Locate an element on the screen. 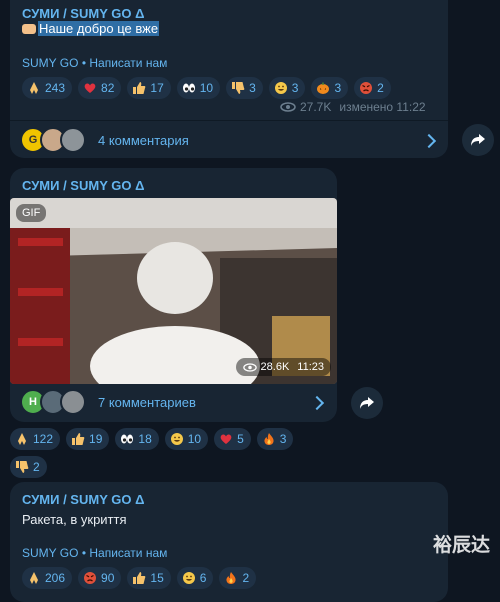 The width and height of the screenshot is (500, 602). gif-time: 11:23 is located at coordinates (310, 367).